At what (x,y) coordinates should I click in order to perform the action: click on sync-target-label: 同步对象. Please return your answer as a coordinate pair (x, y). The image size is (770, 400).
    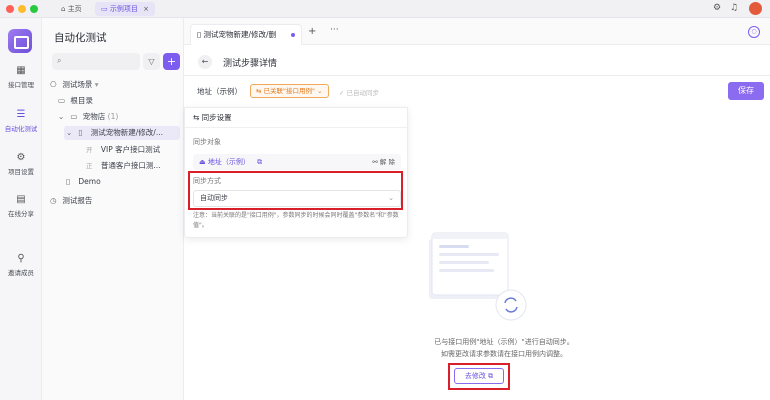
    Looking at the image, I should click on (207, 142).